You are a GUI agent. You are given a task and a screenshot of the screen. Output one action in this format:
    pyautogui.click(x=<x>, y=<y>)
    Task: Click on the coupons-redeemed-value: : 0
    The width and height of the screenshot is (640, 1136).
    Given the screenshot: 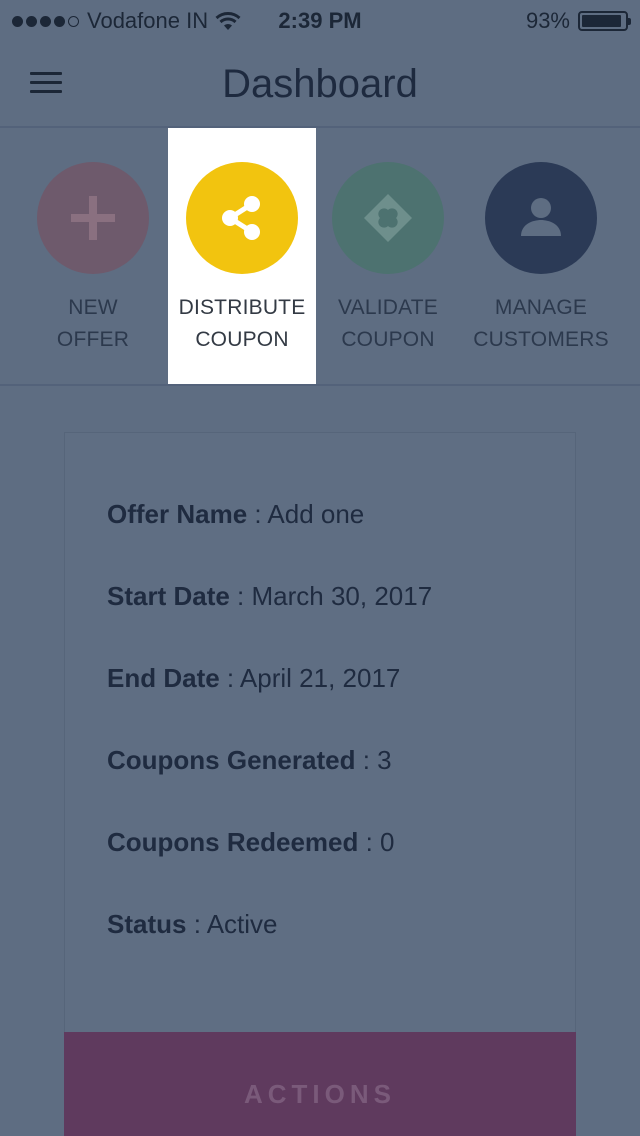 What is the action you would take?
    pyautogui.click(x=376, y=842)
    